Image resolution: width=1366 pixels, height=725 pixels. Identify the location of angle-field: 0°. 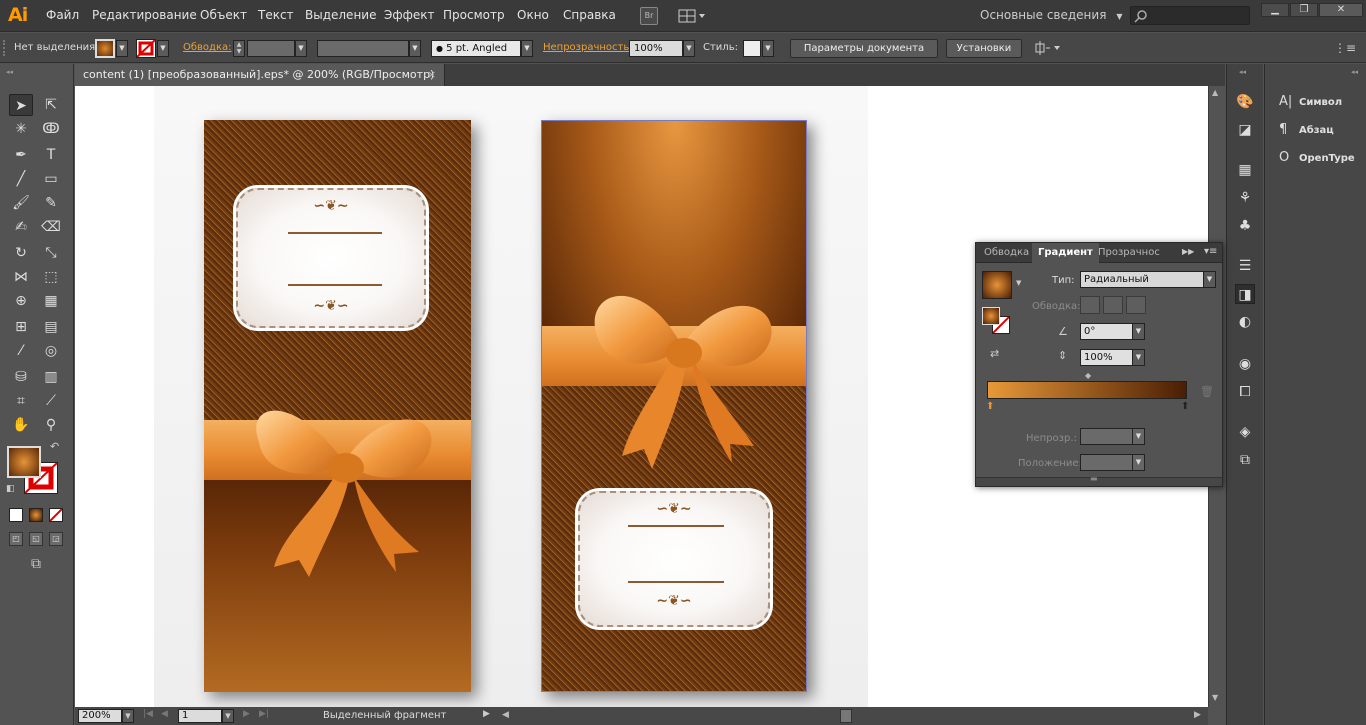
(1107, 331).